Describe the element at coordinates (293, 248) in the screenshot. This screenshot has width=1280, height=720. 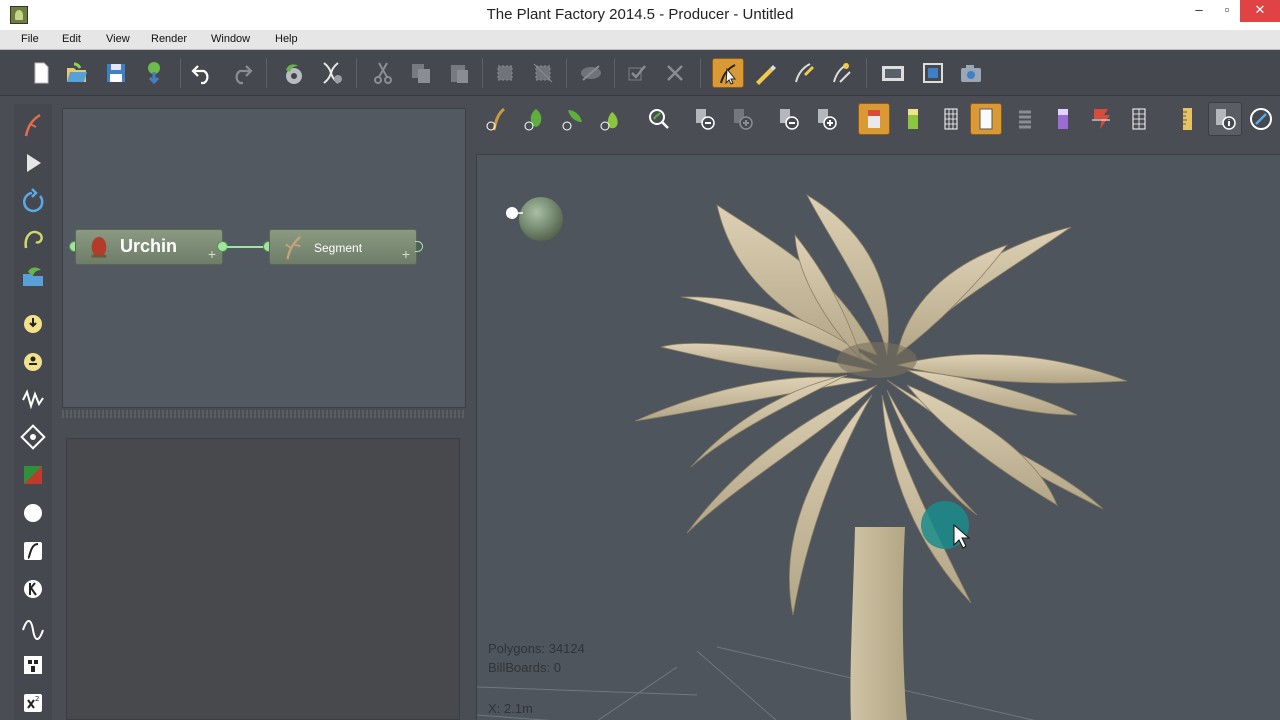
I see `segment-icon` at that location.